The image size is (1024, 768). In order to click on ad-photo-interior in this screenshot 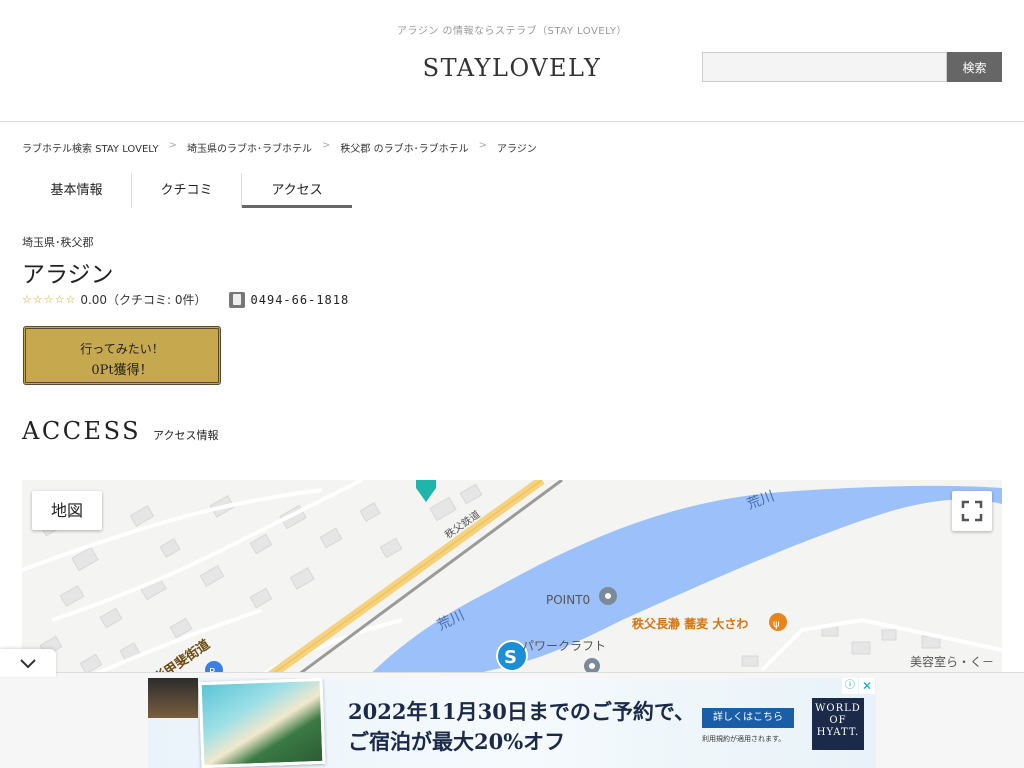, I will do `click(173, 698)`.